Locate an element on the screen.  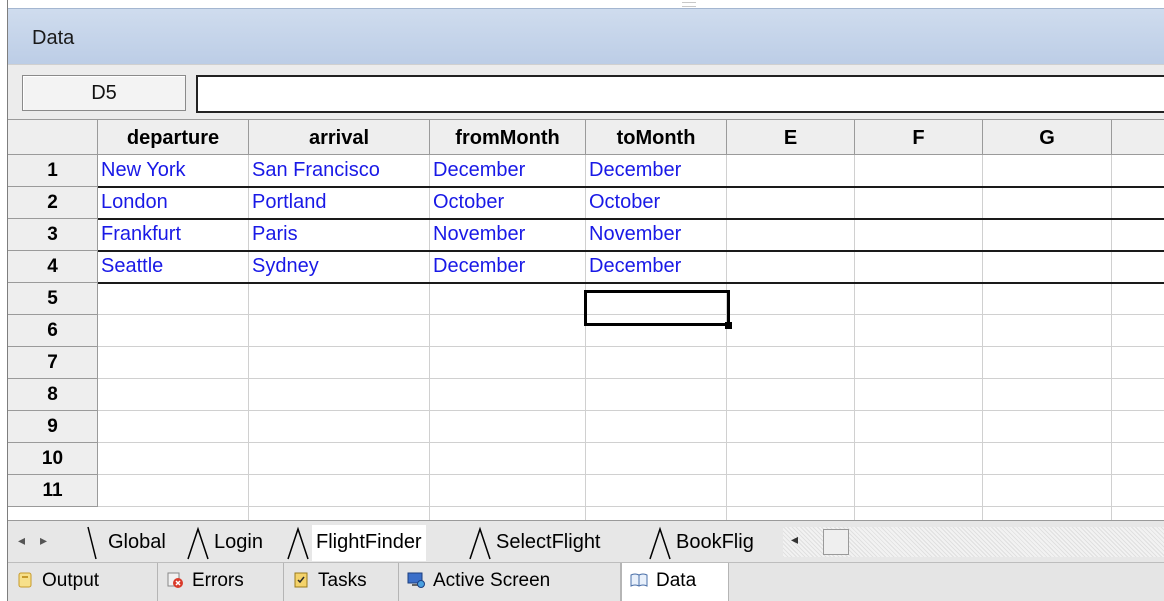
tab-tasks-label: Tasks is located at coordinates (342, 580).